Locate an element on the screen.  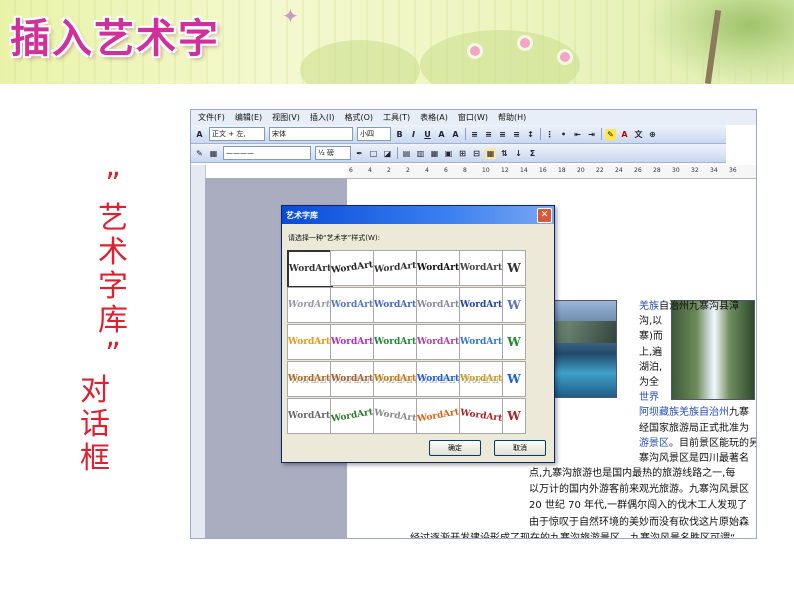
highlight-icon: ✎ is located at coordinates (610, 134).